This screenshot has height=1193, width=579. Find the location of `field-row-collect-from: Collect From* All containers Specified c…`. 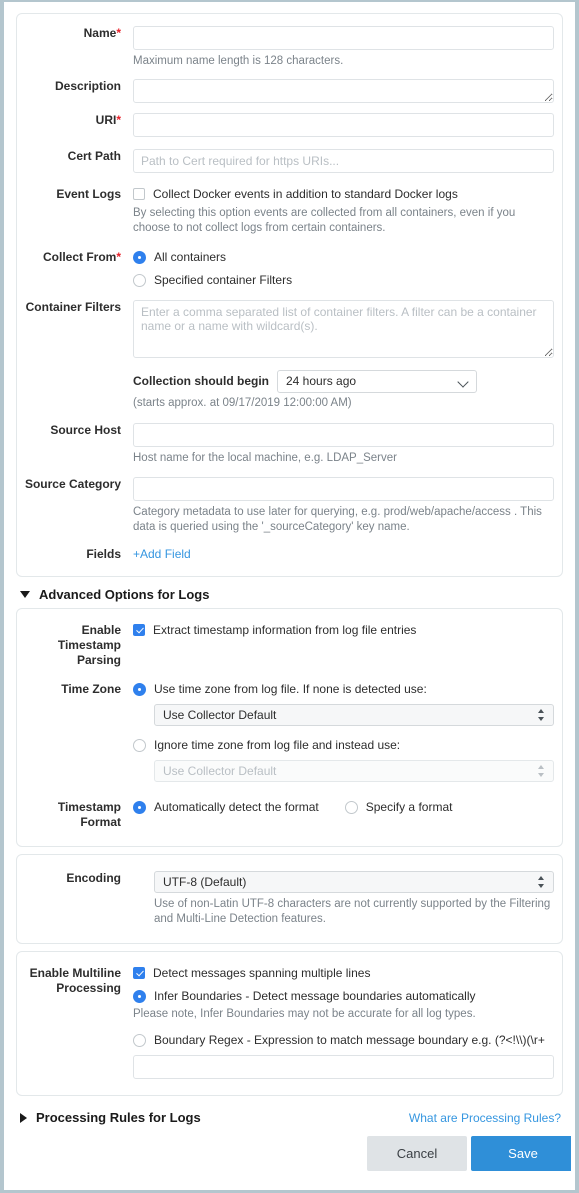

field-row-collect-from: Collect From* All containers Specified c… is located at coordinates (289, 262).